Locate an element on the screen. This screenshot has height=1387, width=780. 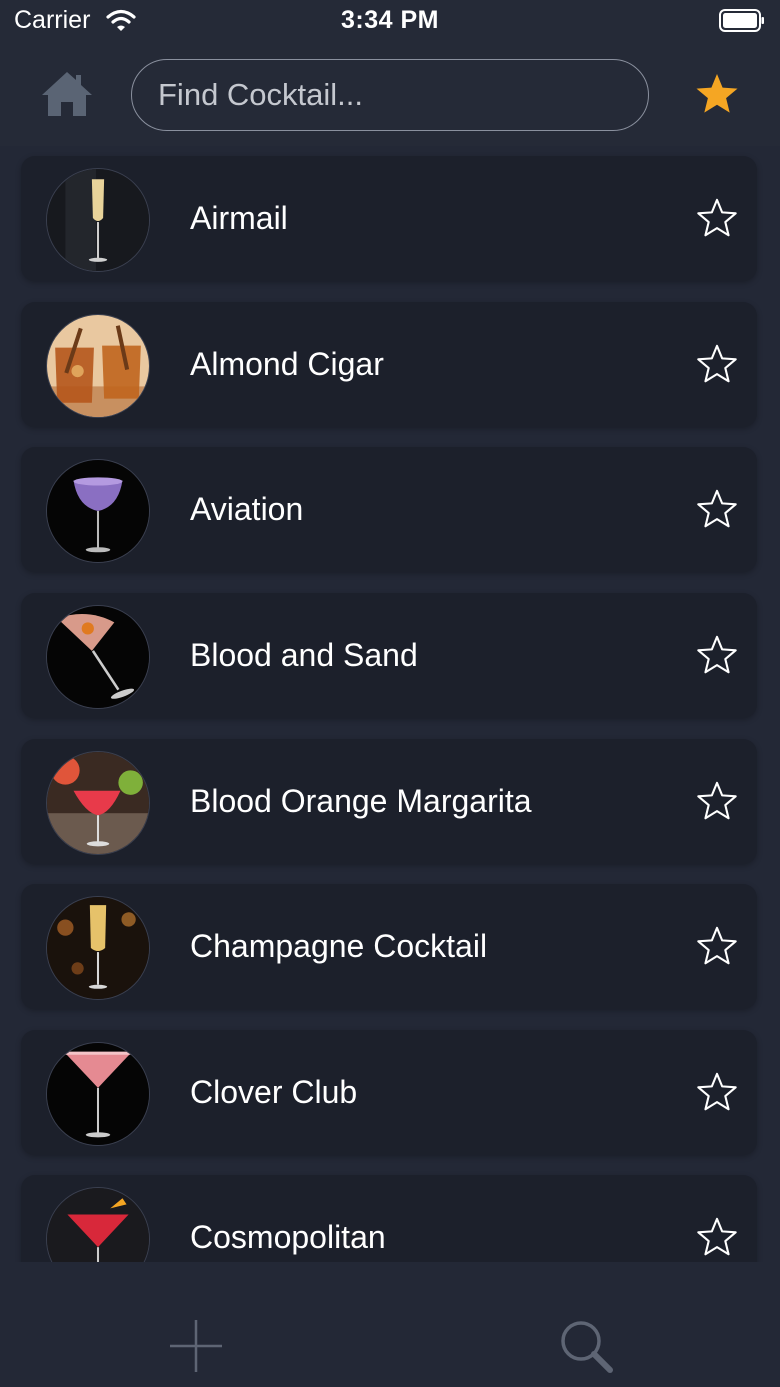
cocktail-name: Aviation is located at coordinates (247, 509).